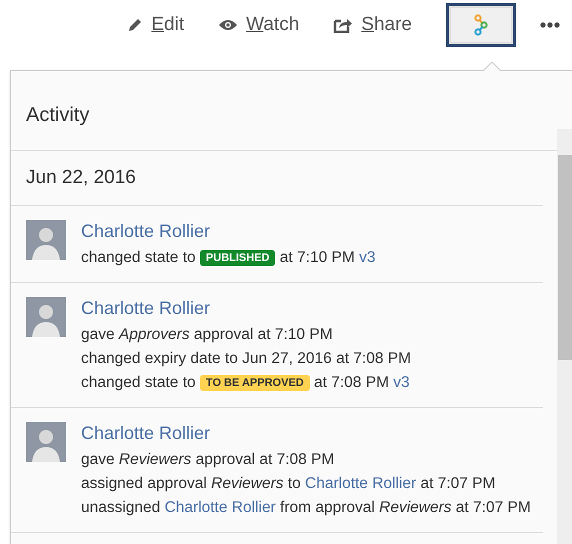 This screenshot has width=572, height=544. I want to click on share-icon, so click(343, 25).